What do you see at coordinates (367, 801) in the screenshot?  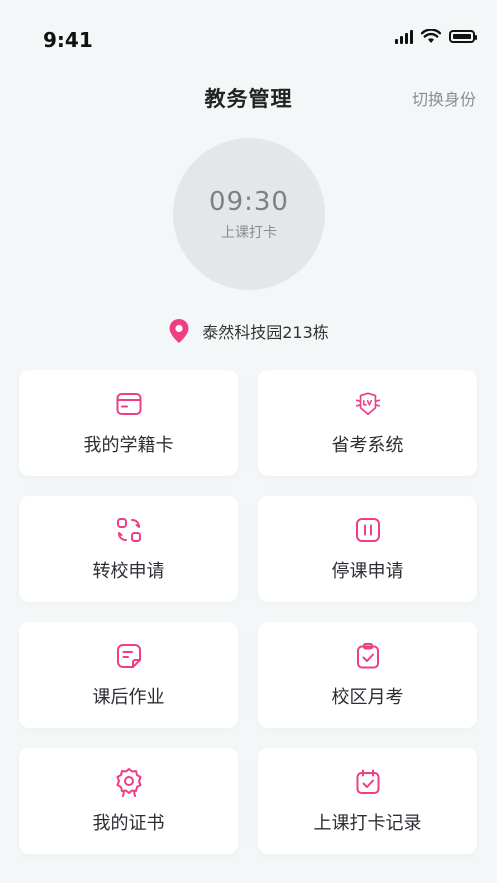 I see `menu-checkin-records: 上课打卡记录` at bounding box center [367, 801].